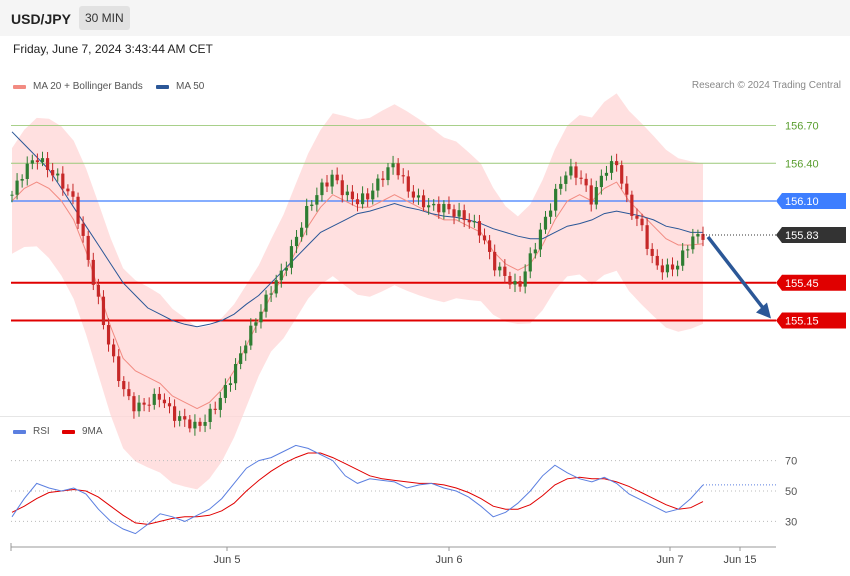 This screenshot has width=850, height=576. Describe the element at coordinates (802, 322) in the screenshot. I see `level-label-155.15: 155.15` at that location.